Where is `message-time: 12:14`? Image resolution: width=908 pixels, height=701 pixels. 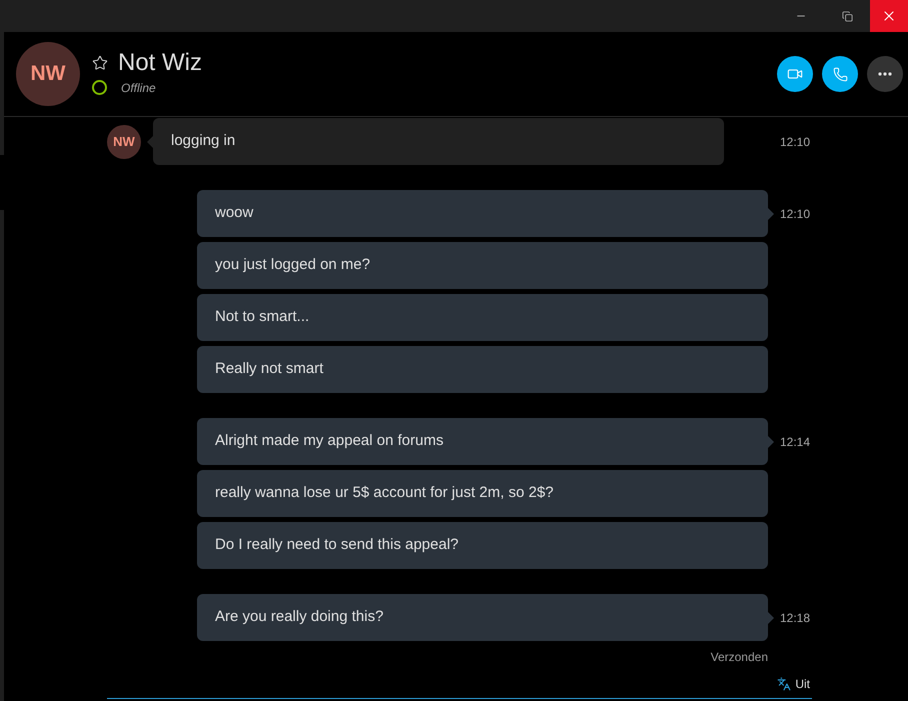 message-time: 12:14 is located at coordinates (795, 441).